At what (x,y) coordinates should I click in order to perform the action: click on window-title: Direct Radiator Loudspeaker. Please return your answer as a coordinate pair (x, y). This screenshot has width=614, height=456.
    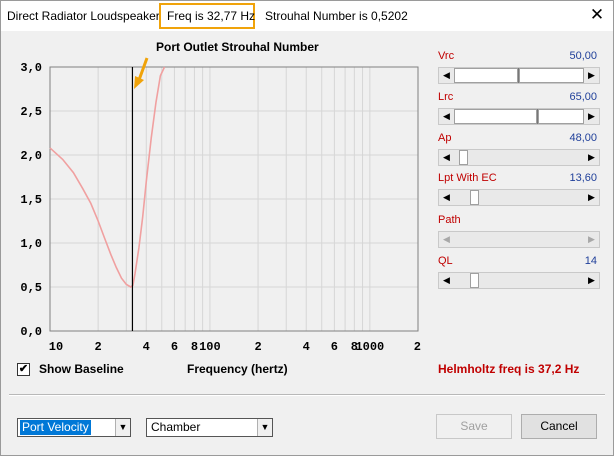
    Looking at the image, I should click on (83, 16).